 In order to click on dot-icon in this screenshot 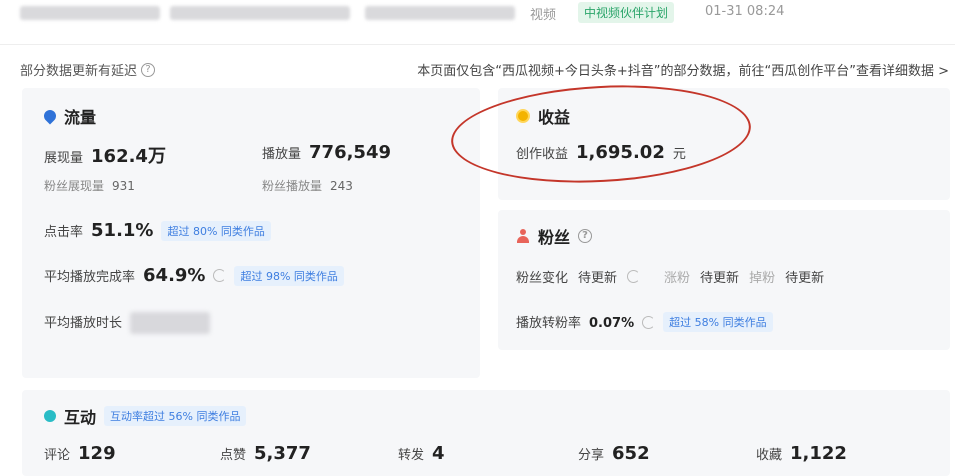, I will do `click(50, 416)`.